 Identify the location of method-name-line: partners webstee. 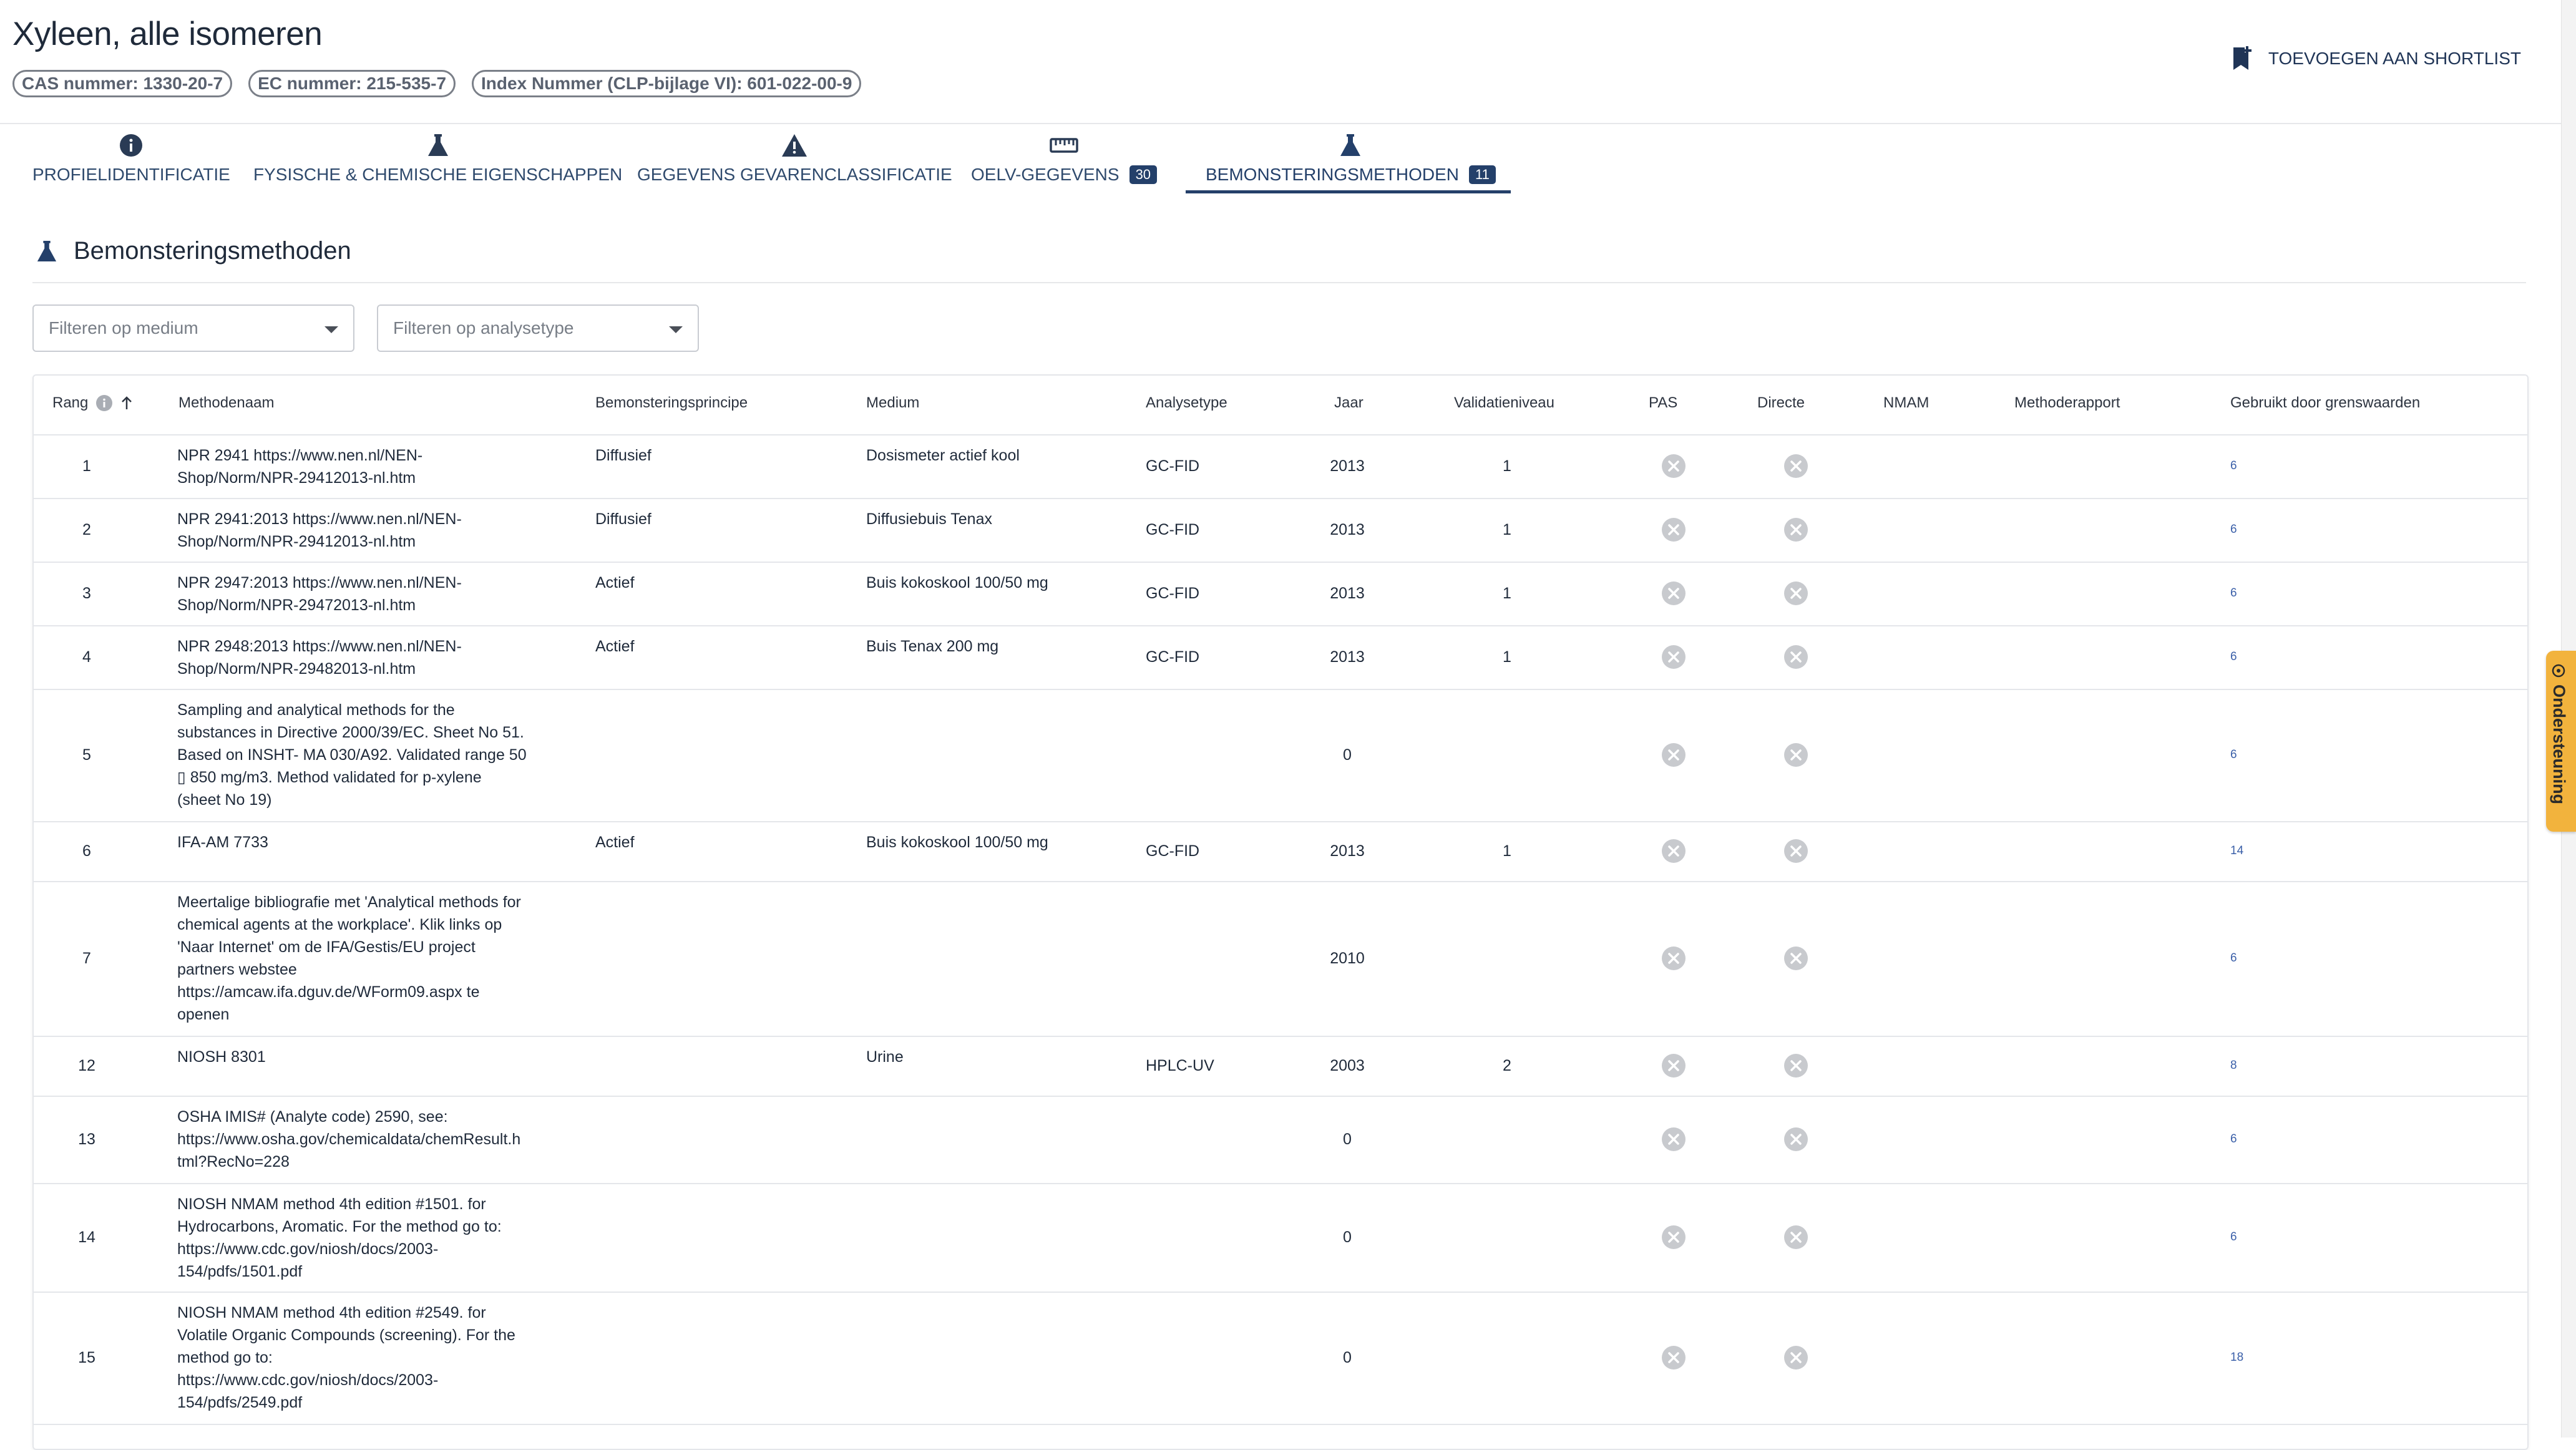
(237, 969).